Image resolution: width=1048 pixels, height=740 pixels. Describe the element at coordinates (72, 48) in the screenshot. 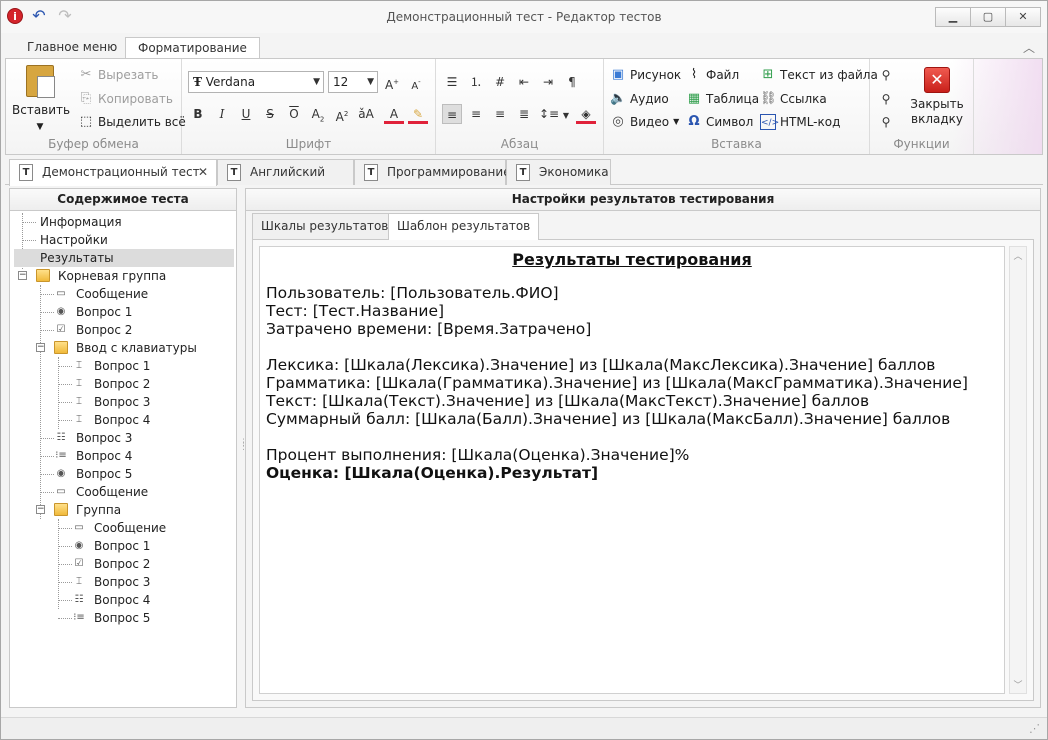

I see `tab-main-menu: Главное меню` at that location.